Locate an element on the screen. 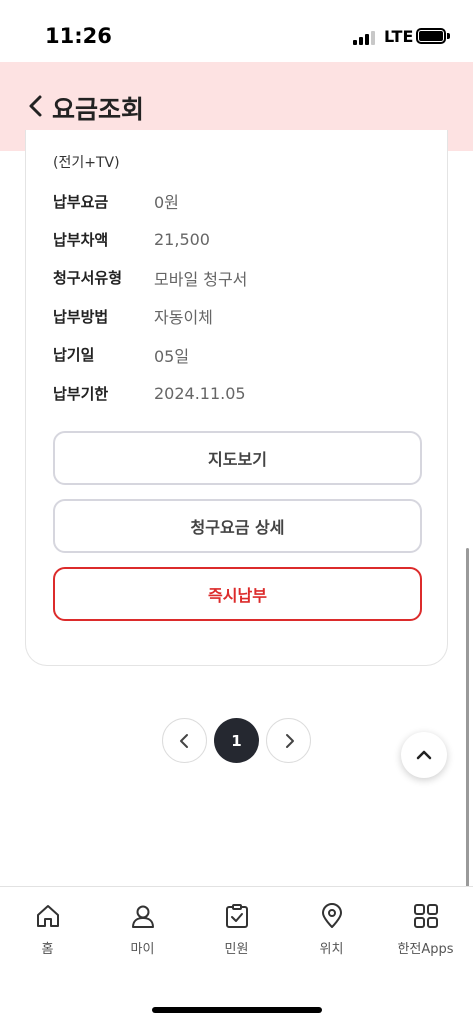 The image size is (473, 1024). signal-icon is located at coordinates (366, 38).